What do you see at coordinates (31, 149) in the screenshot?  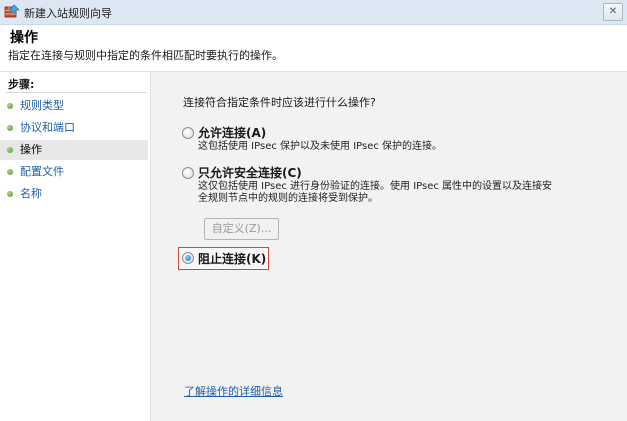 I see `step-label: 操作` at bounding box center [31, 149].